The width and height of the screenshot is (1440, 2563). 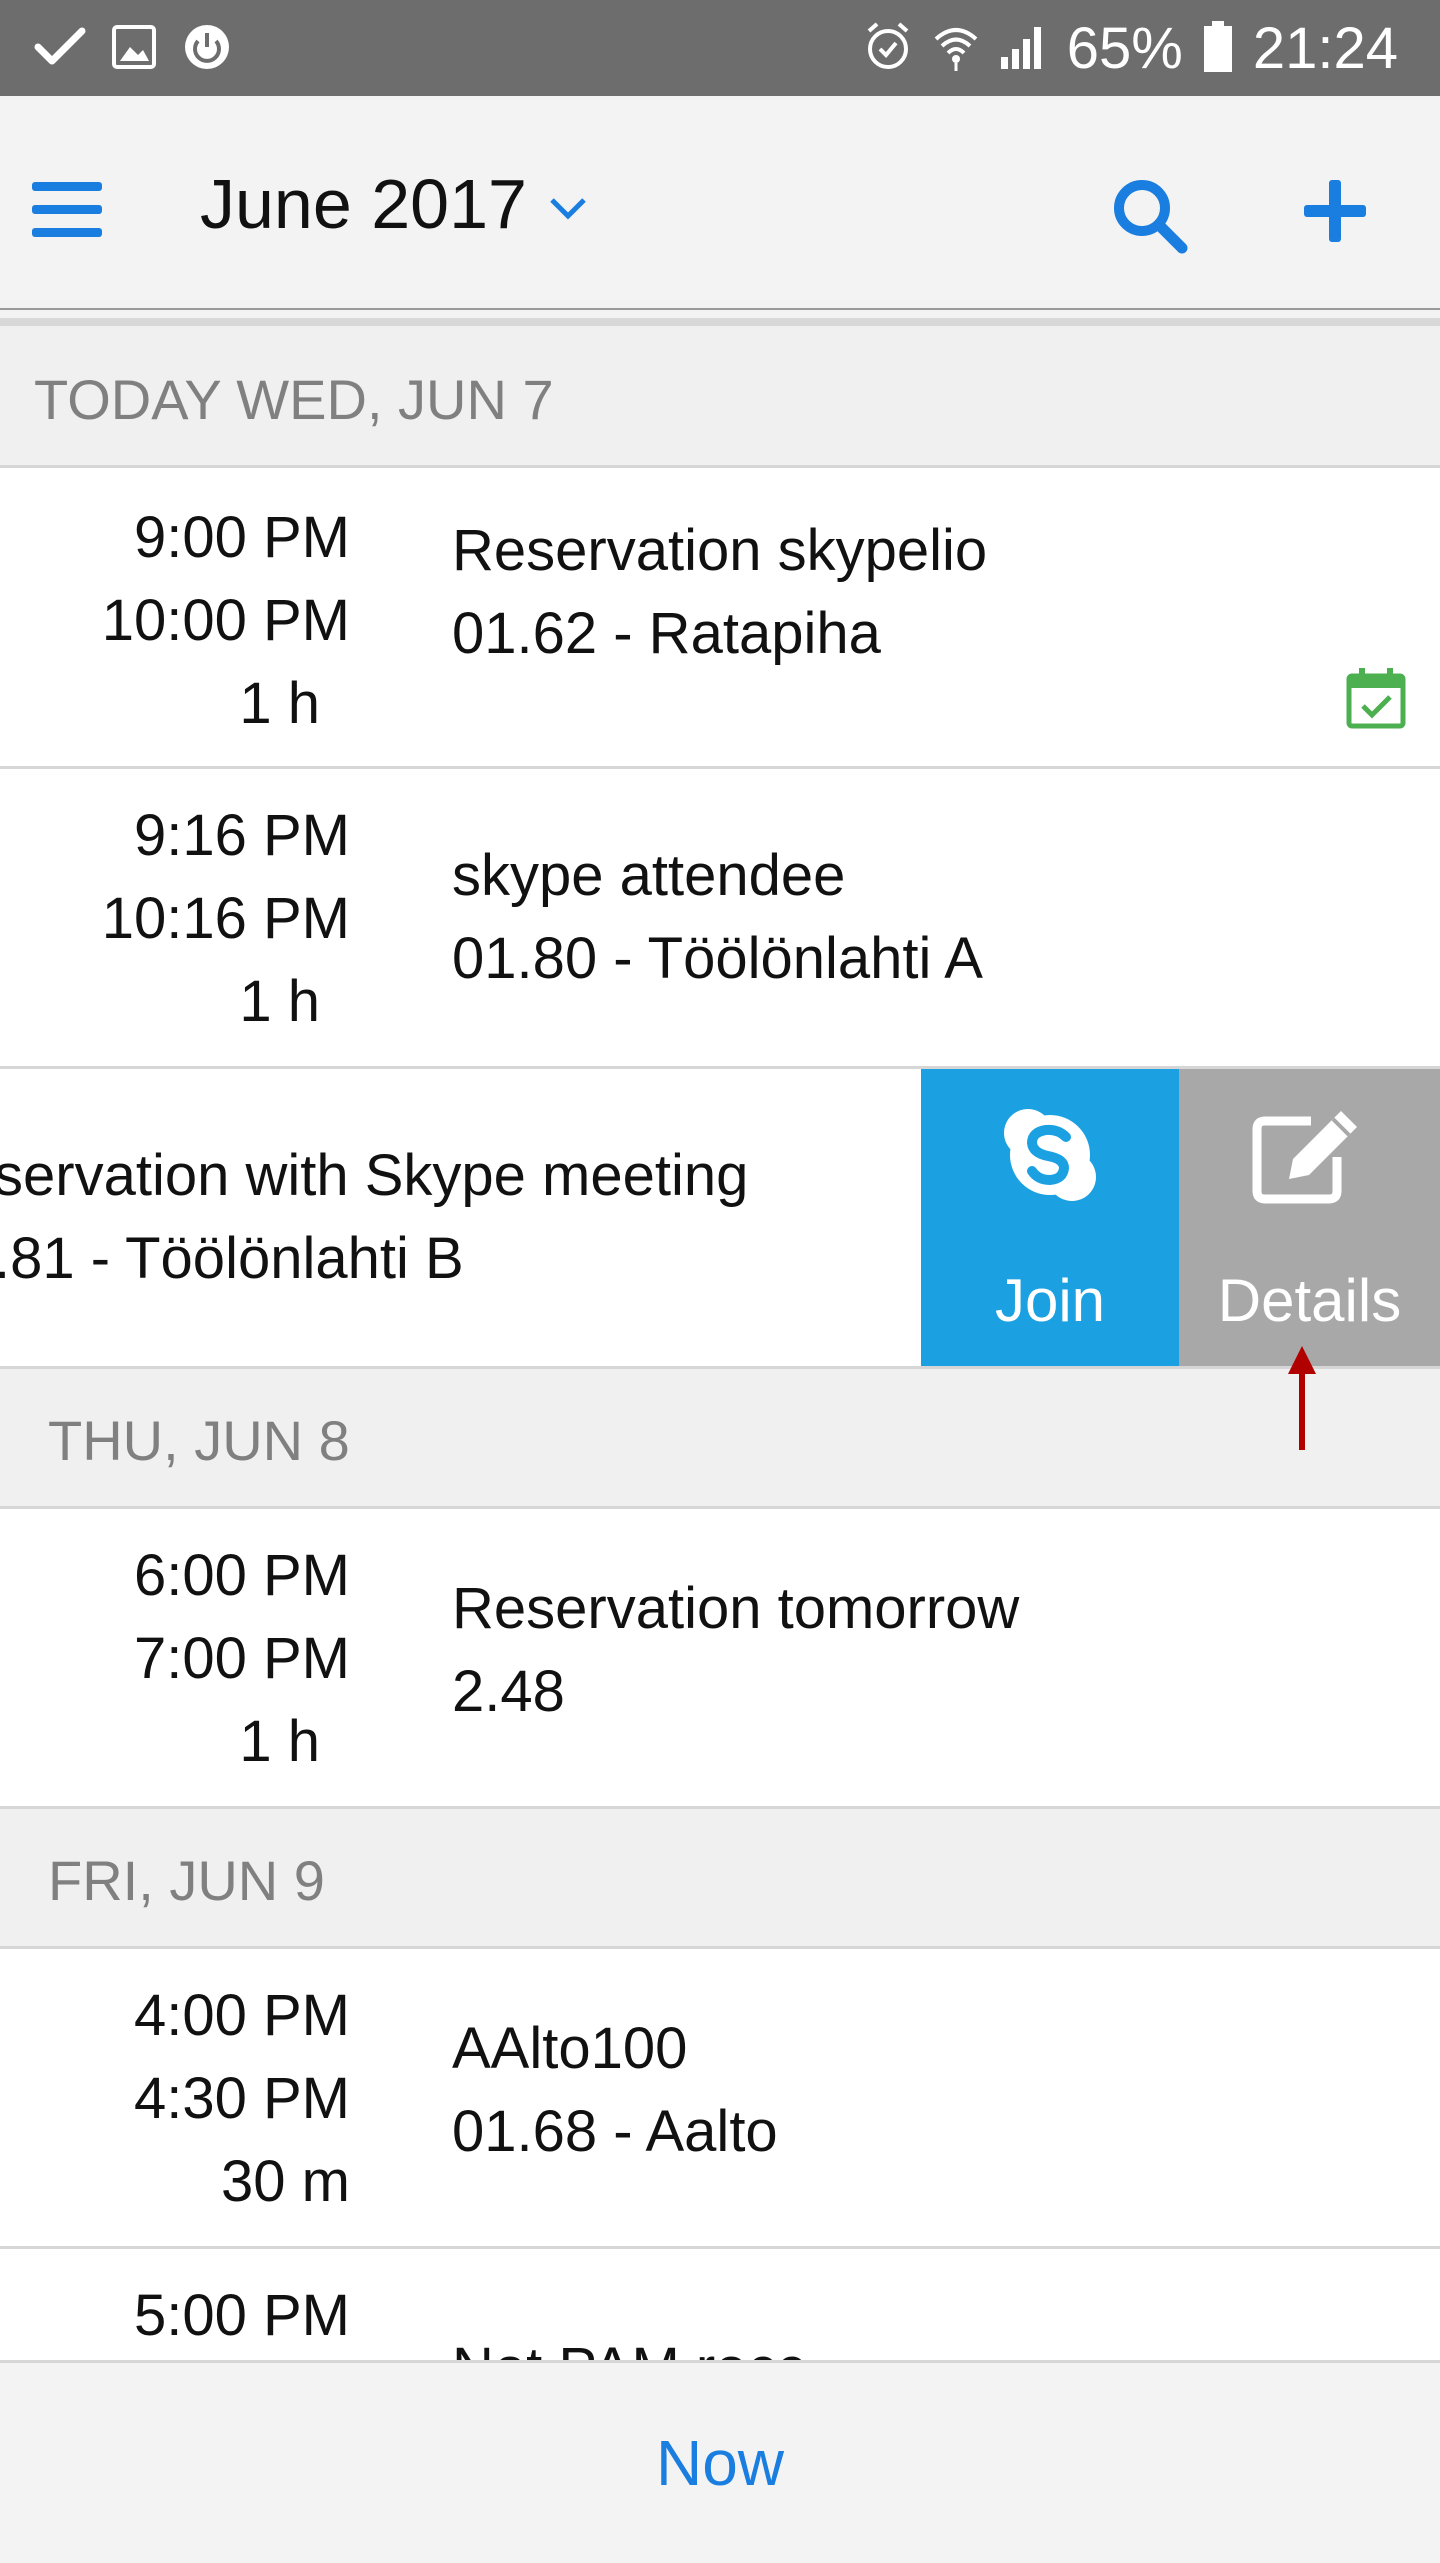 What do you see at coordinates (736, 1608) in the screenshot?
I see `event-title: Reservation tomorrow` at bounding box center [736, 1608].